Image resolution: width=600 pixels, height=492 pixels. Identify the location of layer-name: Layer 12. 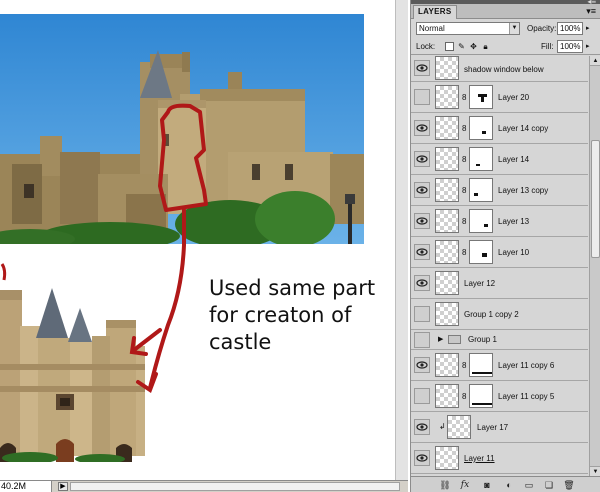
(479, 283).